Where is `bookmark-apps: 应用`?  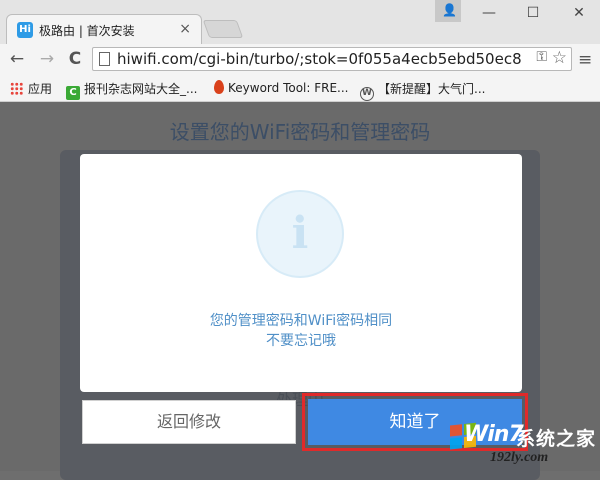
bookmark-apps: 应用 is located at coordinates (31, 88).